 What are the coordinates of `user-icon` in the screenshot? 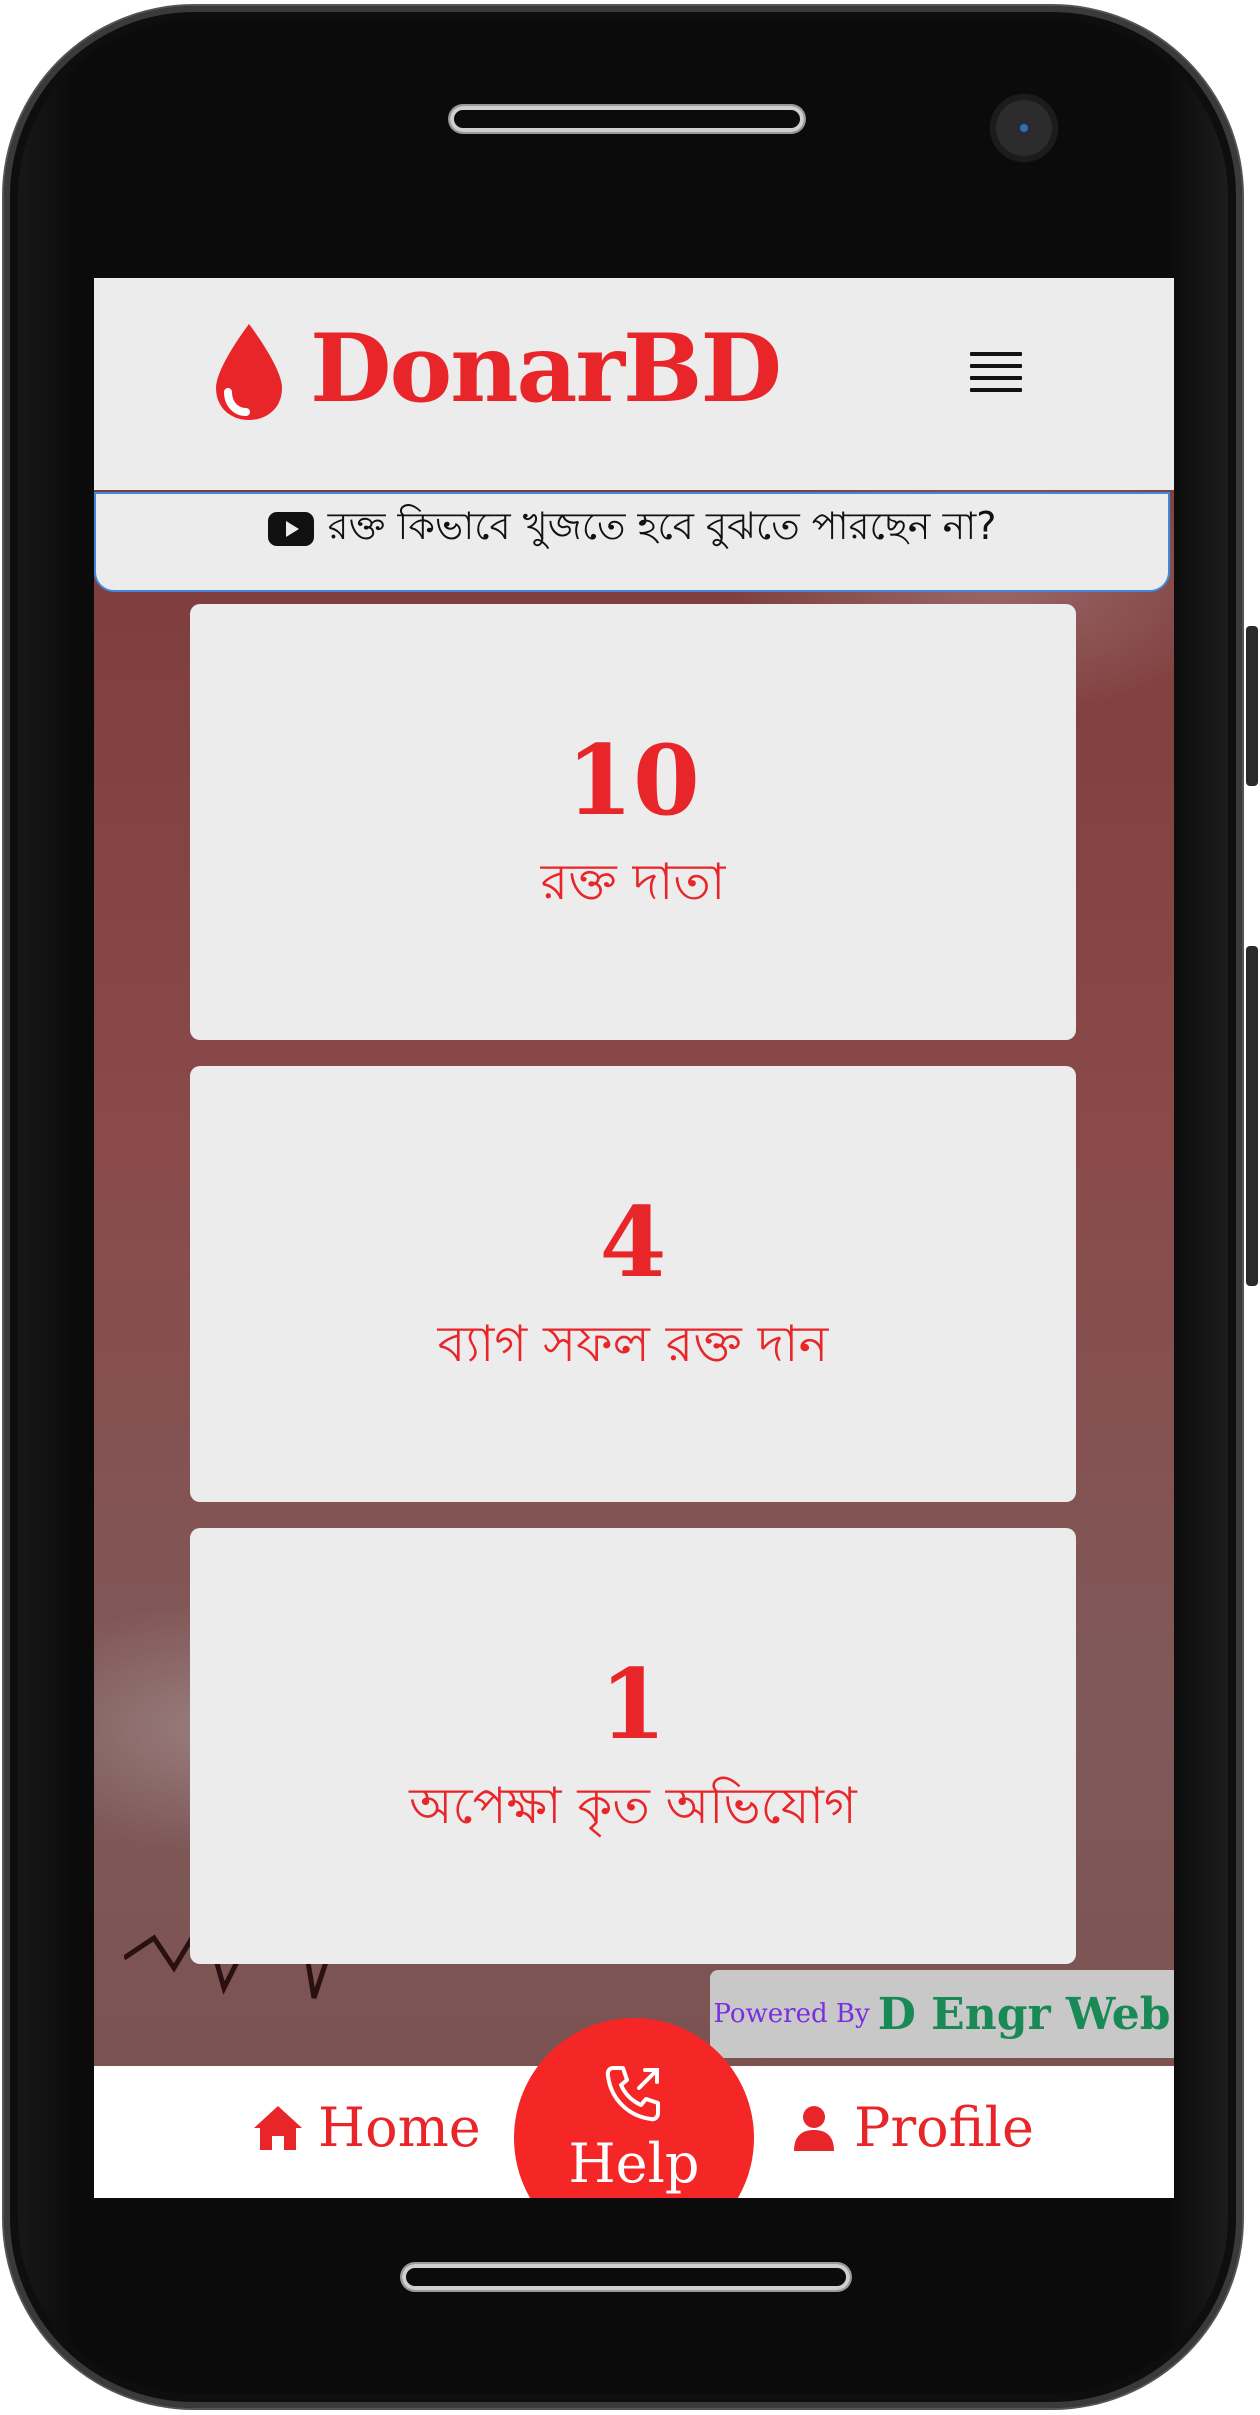 It's located at (814, 2128).